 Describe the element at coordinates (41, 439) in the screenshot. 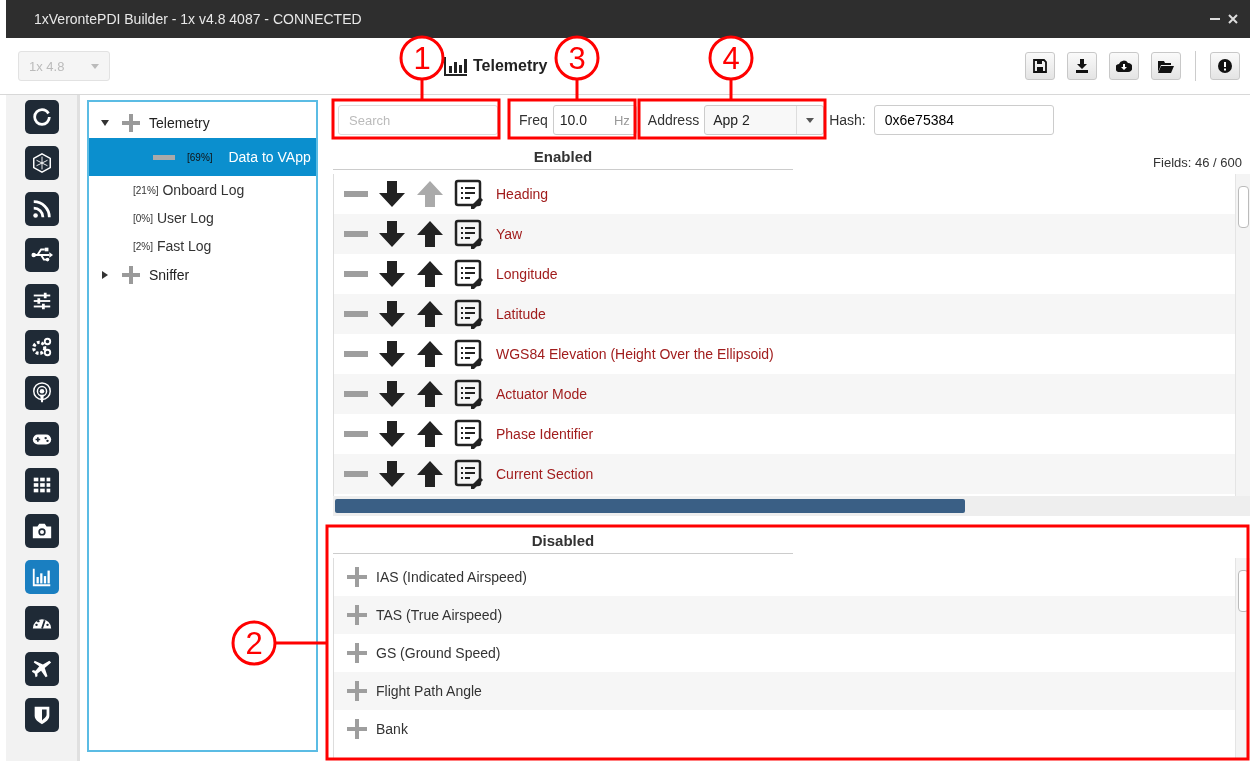

I see `gamepad-icon` at that location.